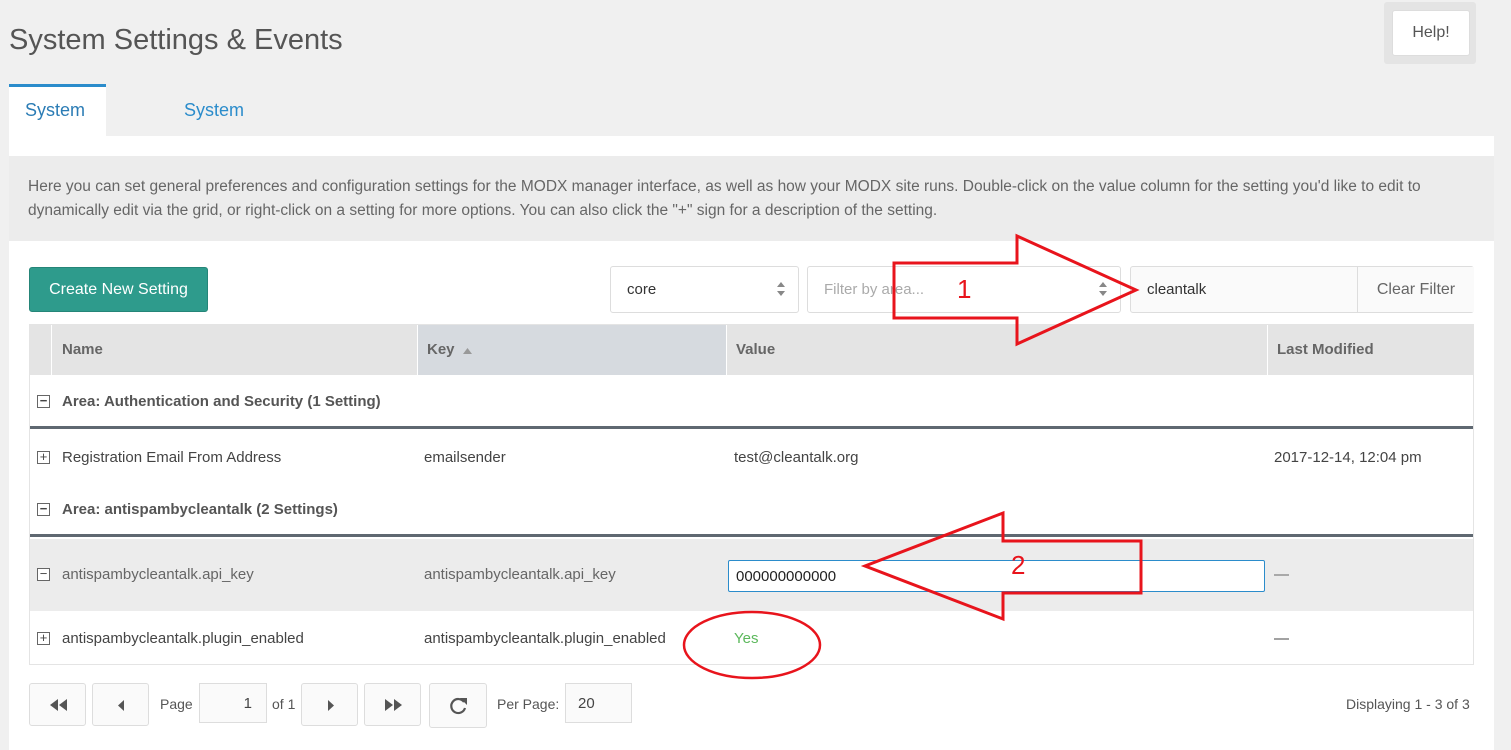  I want to click on setting-value: Yes, so click(746, 638).